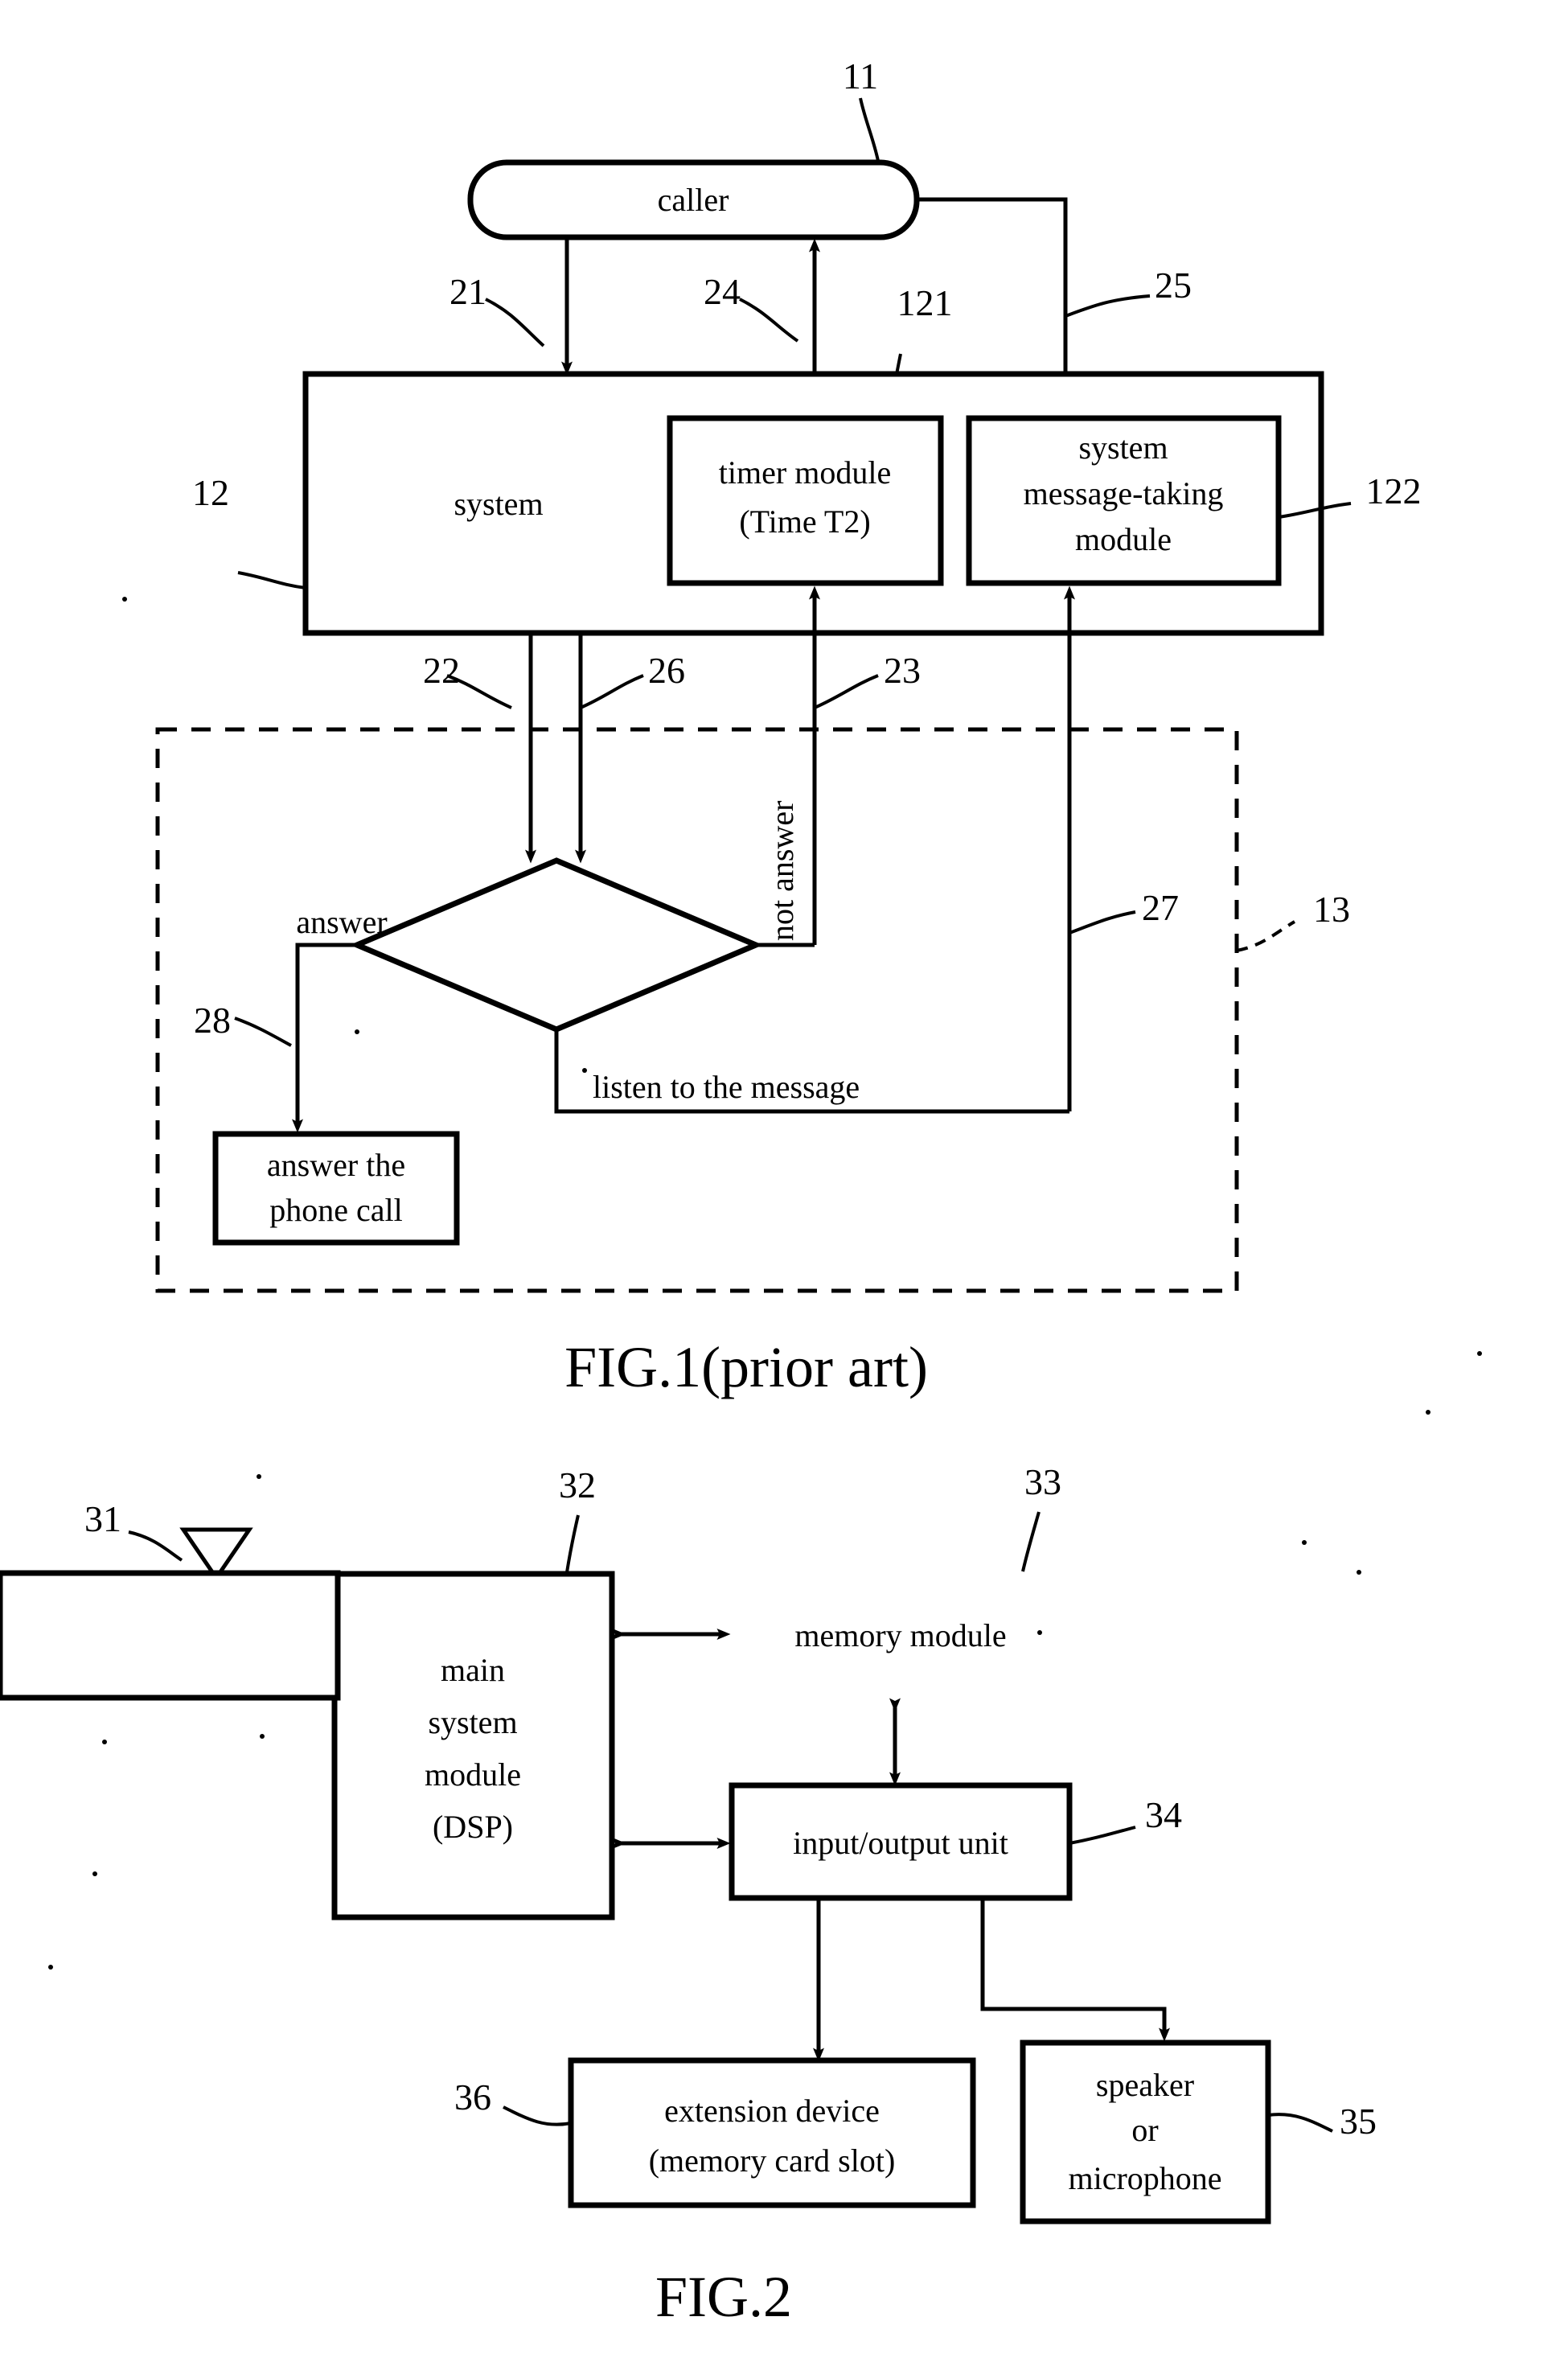 This screenshot has width=1568, height=2362. I want to click on main-system-module-box, so click(473, 1746).